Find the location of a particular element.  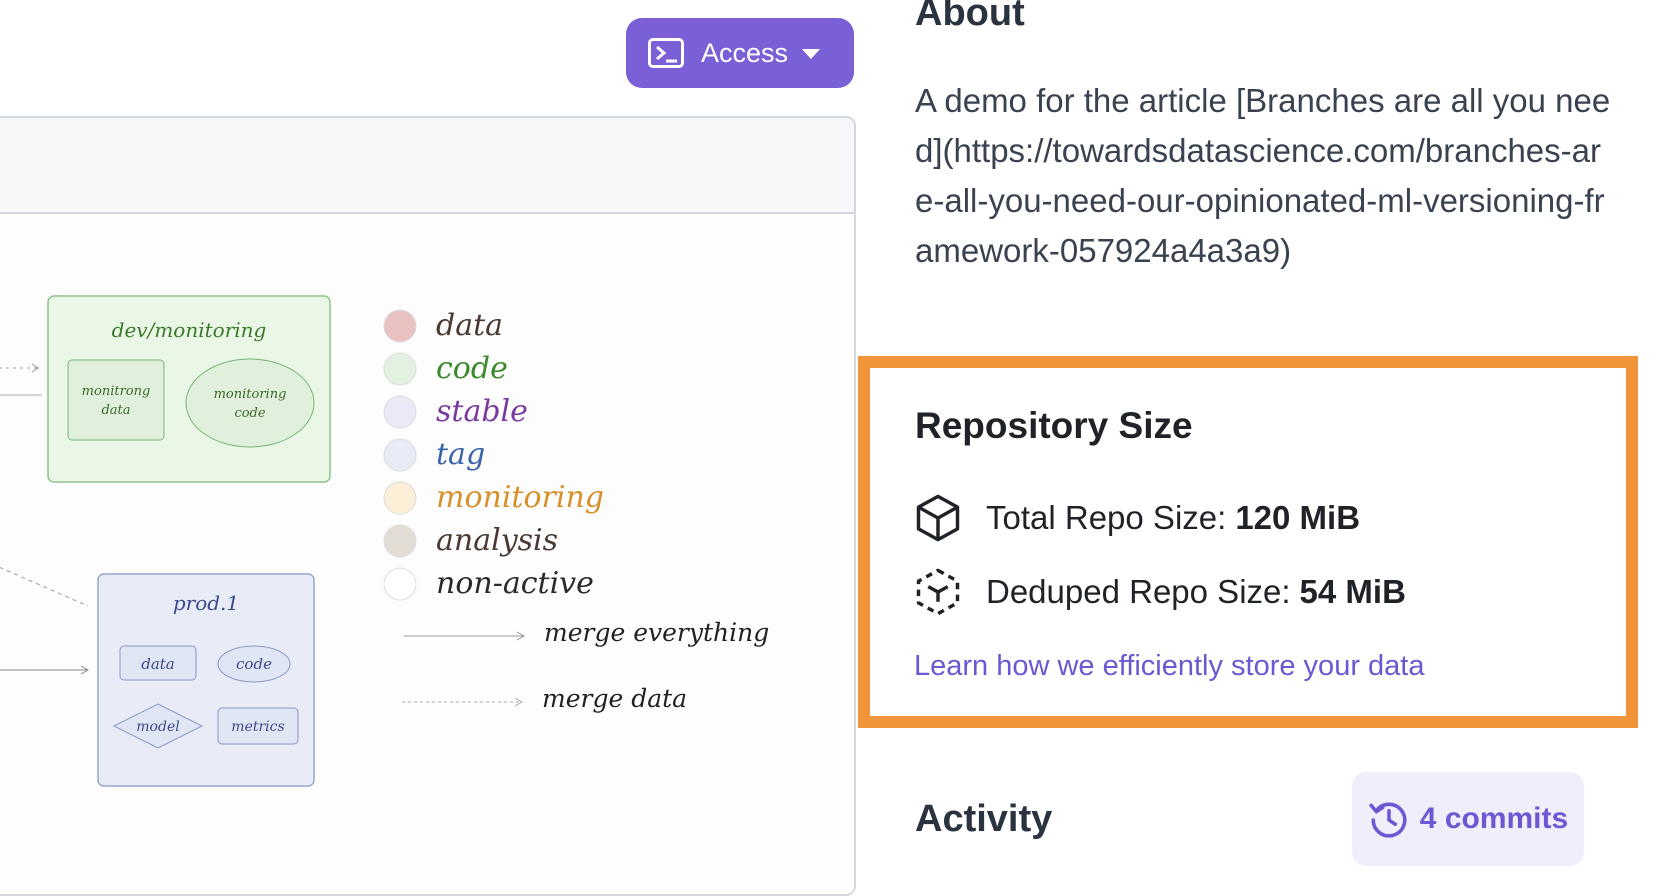

legend-swatch-monitoring is located at coordinates (400, 498).